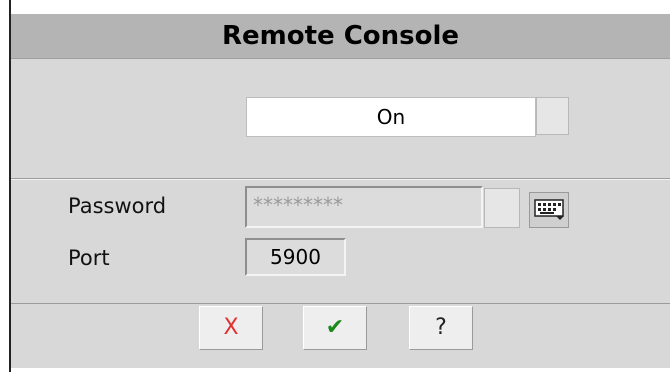 This screenshot has height=372, width=670. I want to click on port-label: Port, so click(89, 258).